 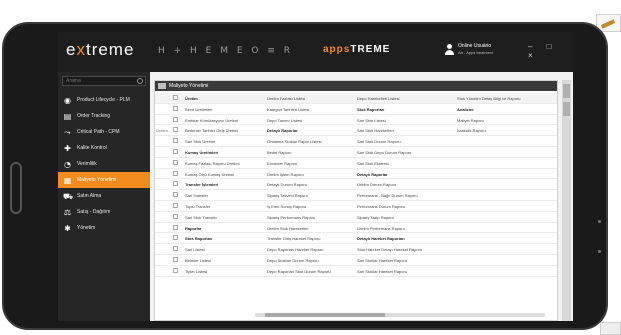 I want to click on menu-link: Depo Raporları Hareket Raporu, so click(x=311, y=249).